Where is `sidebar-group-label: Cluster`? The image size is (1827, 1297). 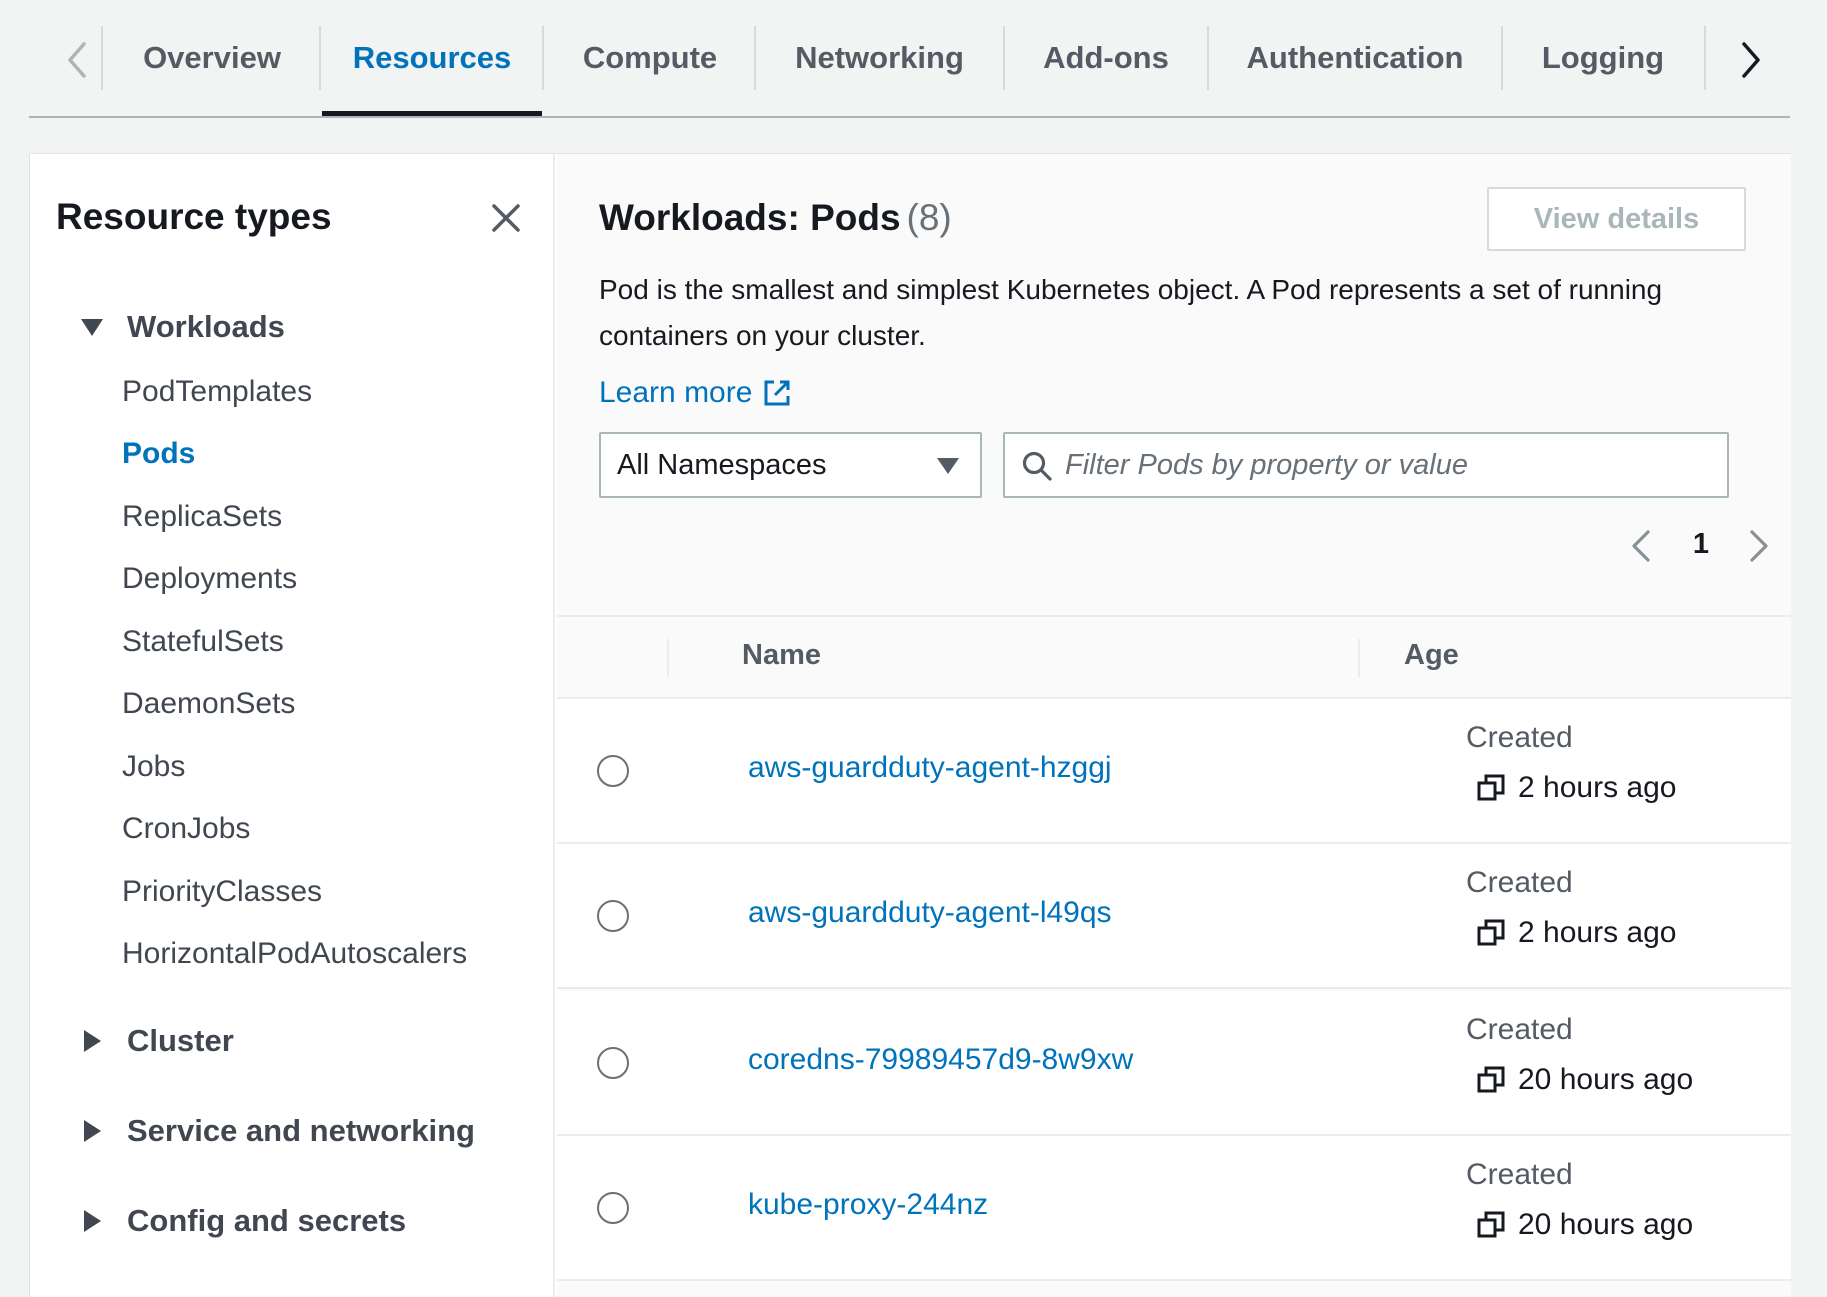 sidebar-group-label: Cluster is located at coordinates (180, 1040).